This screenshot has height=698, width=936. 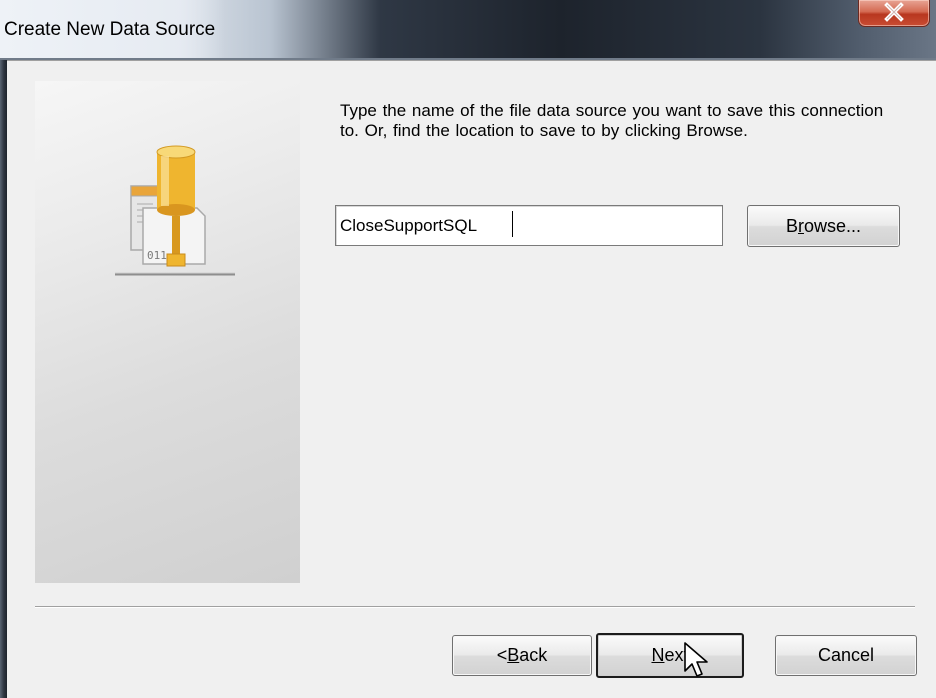 What do you see at coordinates (502, 655) in the screenshot?
I see `back-label-pre: <` at bounding box center [502, 655].